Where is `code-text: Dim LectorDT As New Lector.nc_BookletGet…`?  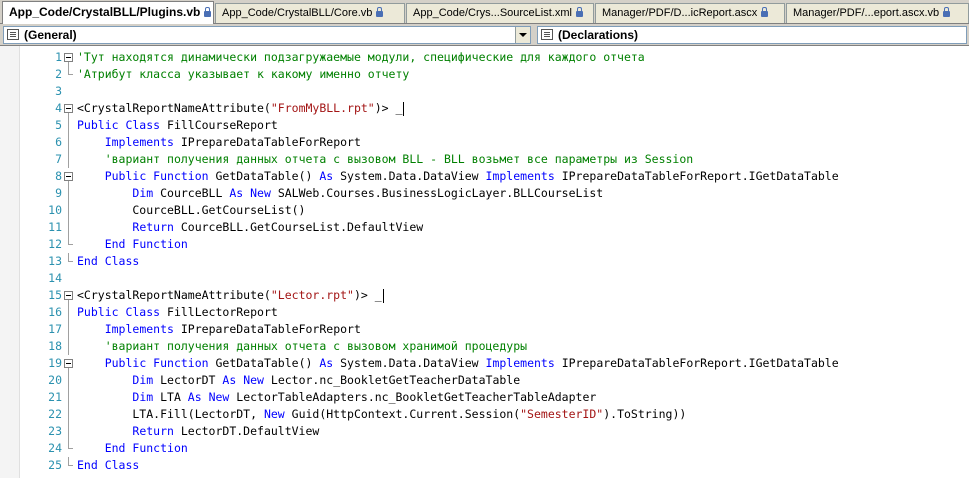
code-text: Dim LectorDT As New Lector.nc_BookletGet… is located at coordinates (298, 380).